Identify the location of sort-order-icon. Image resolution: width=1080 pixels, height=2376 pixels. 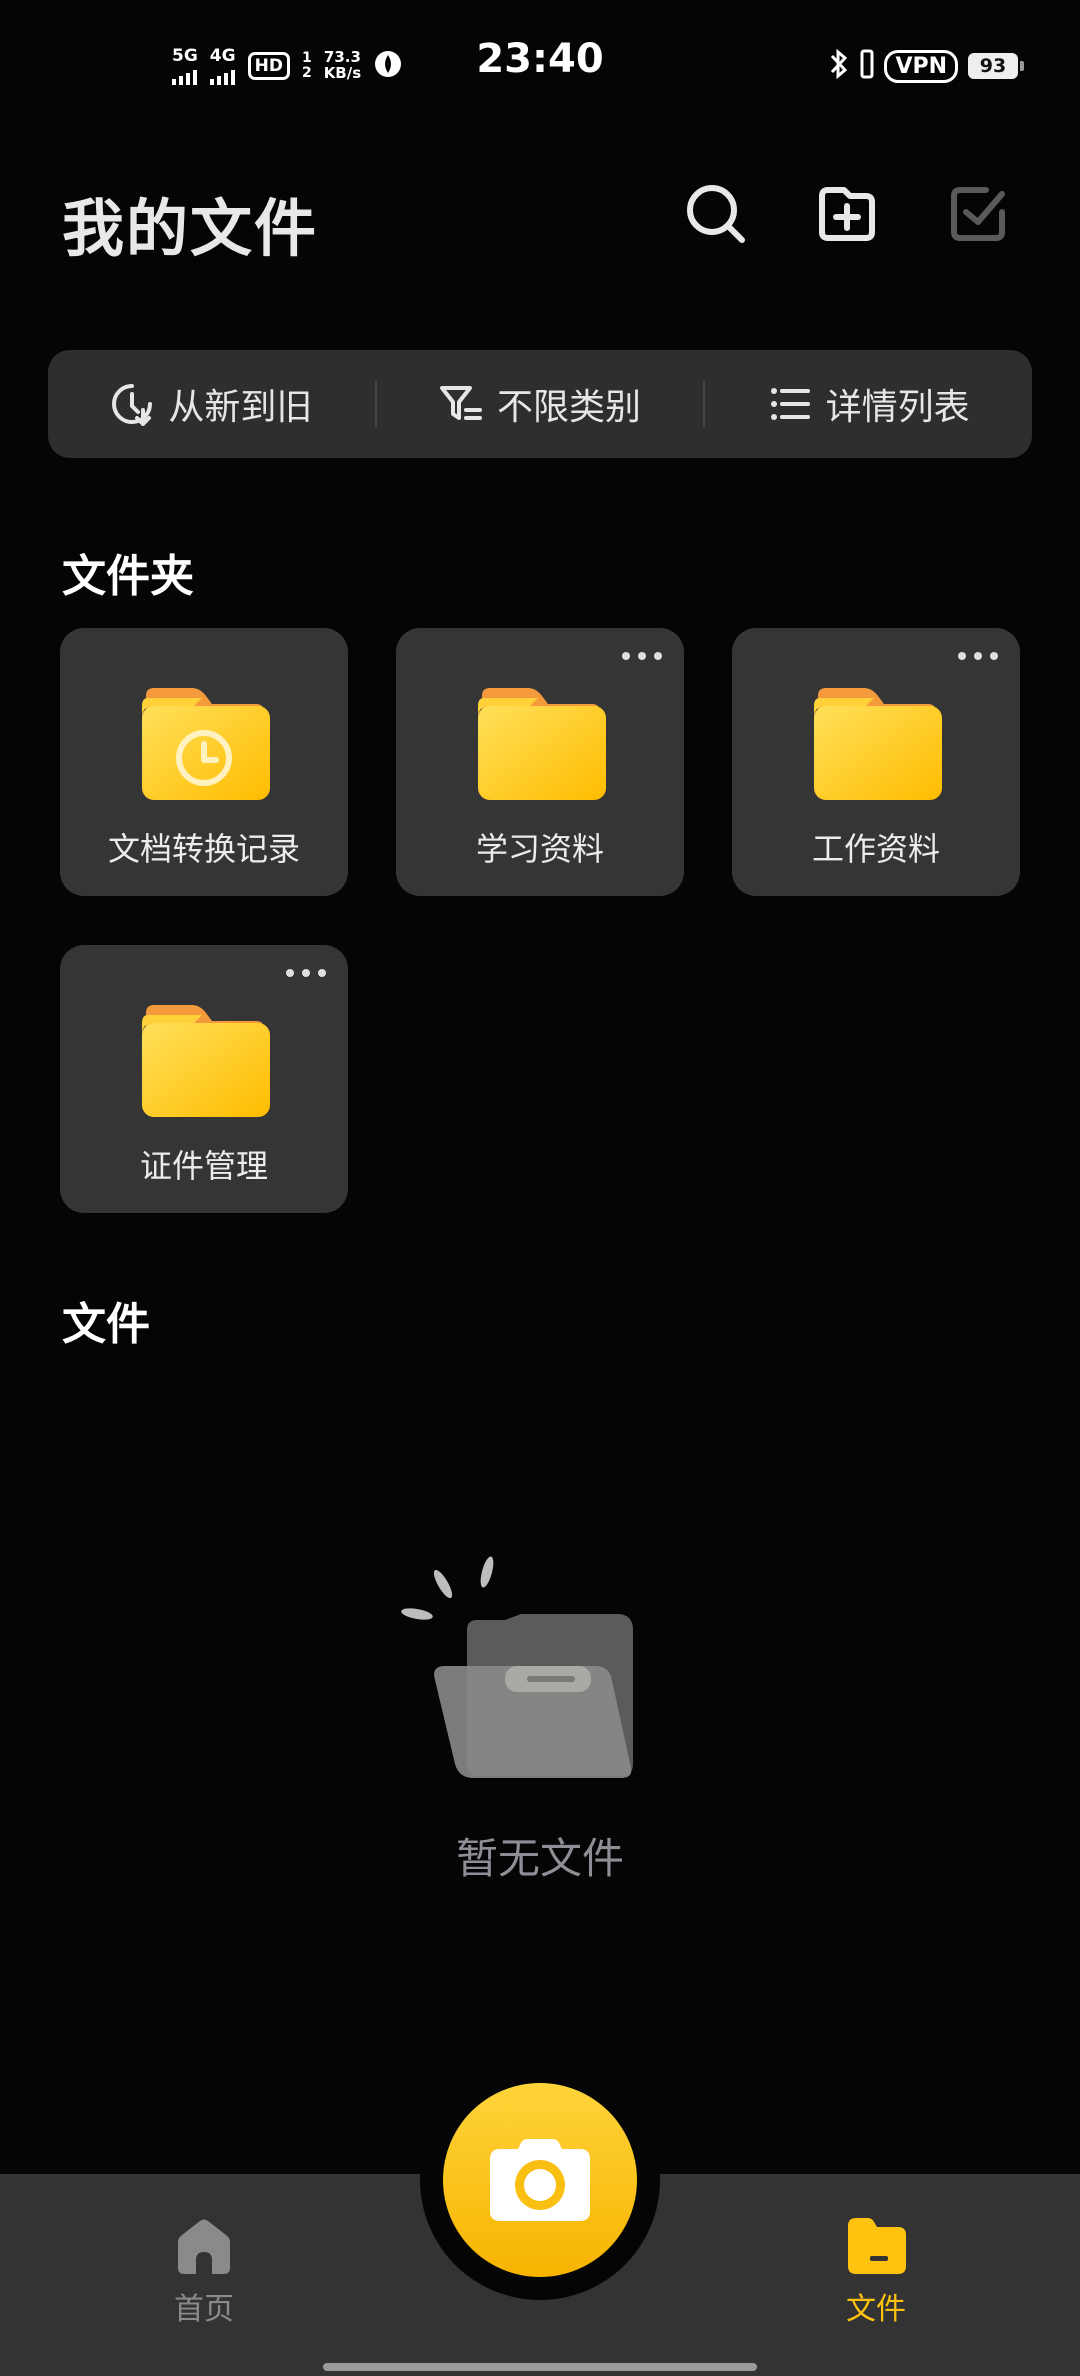
(132, 405).